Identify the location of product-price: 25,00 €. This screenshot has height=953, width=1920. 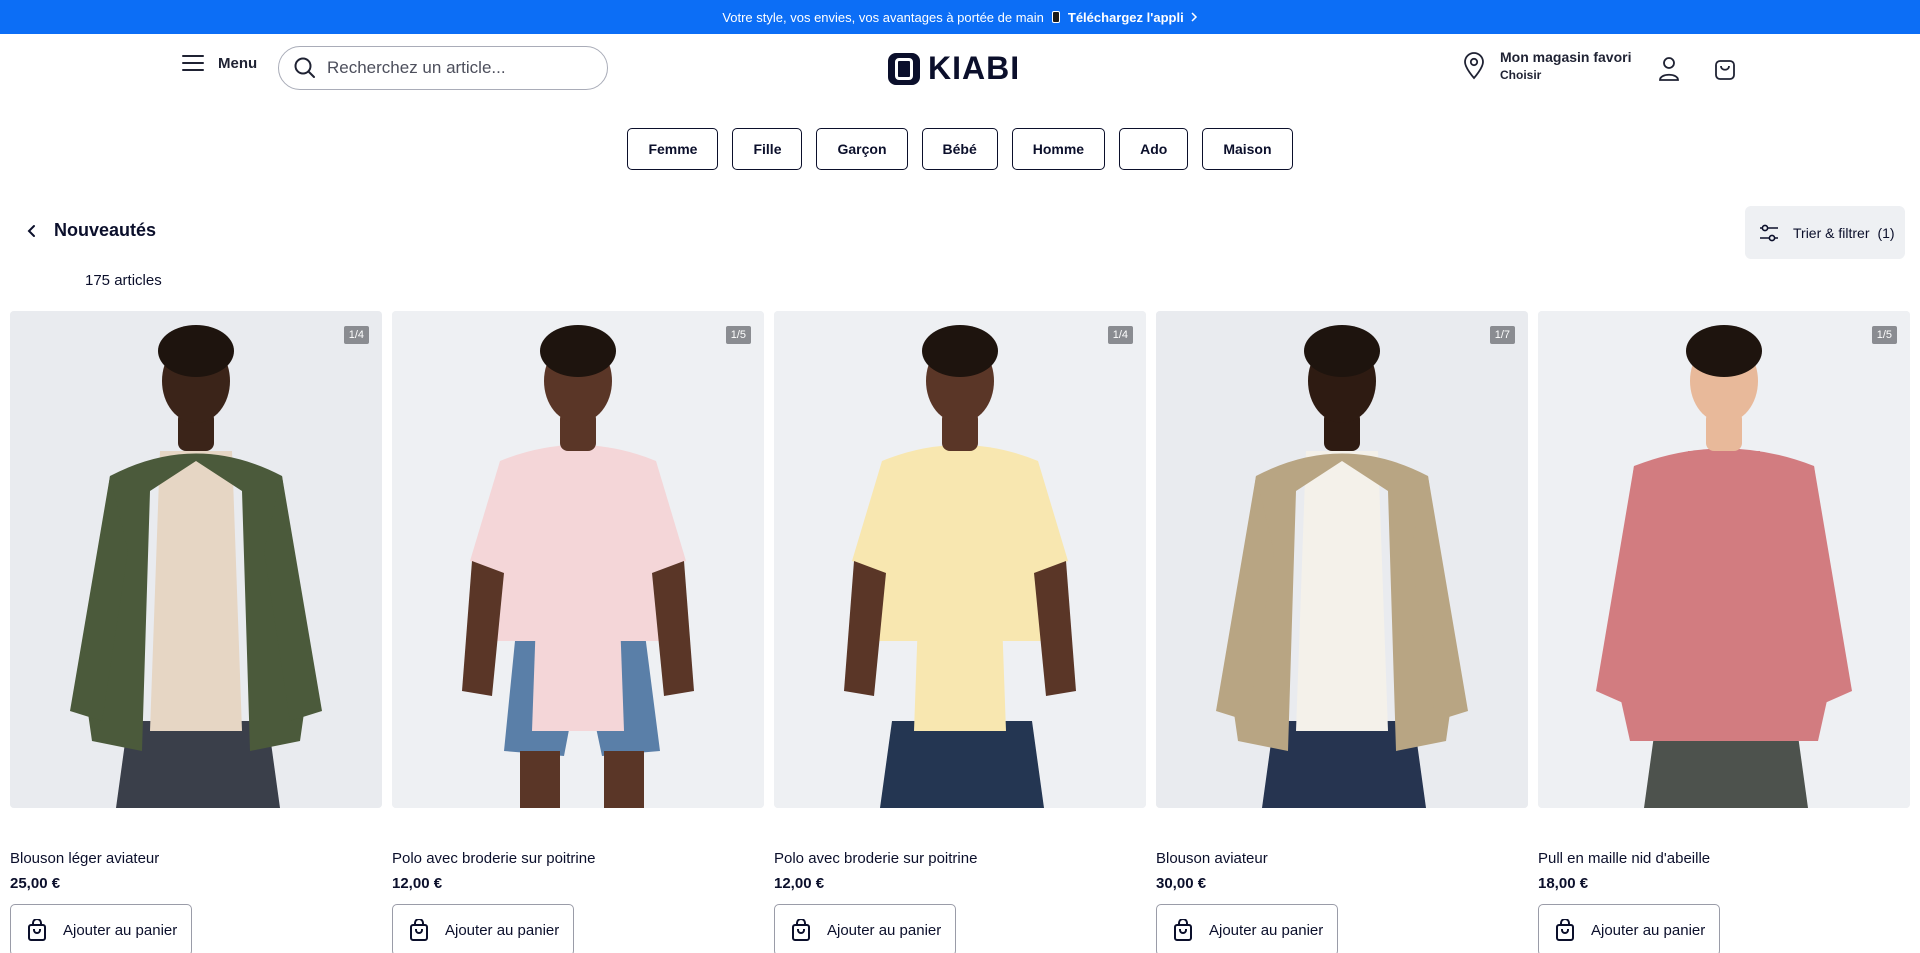
(35, 883).